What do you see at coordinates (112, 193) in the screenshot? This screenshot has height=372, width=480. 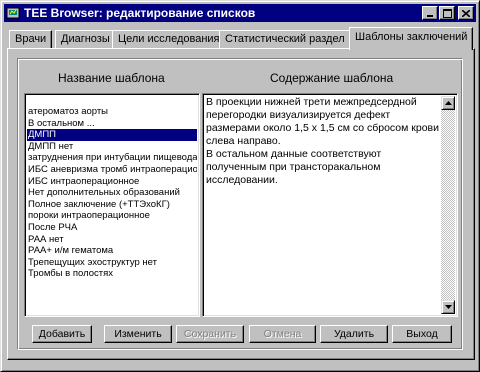 I see `list-item: Нет дополнительных образований` at bounding box center [112, 193].